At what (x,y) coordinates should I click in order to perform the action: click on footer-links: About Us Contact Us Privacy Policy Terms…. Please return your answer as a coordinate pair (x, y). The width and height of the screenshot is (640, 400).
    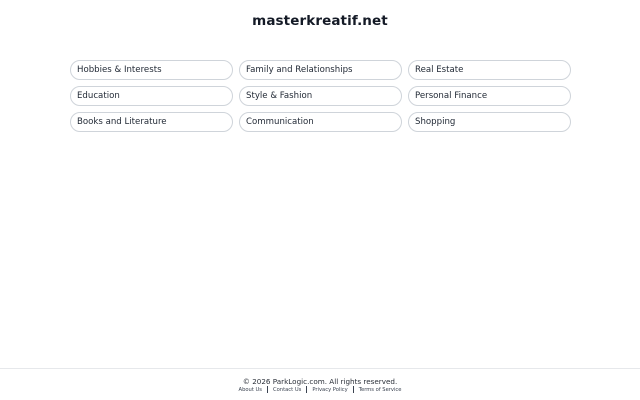
    Looking at the image, I should click on (320, 389).